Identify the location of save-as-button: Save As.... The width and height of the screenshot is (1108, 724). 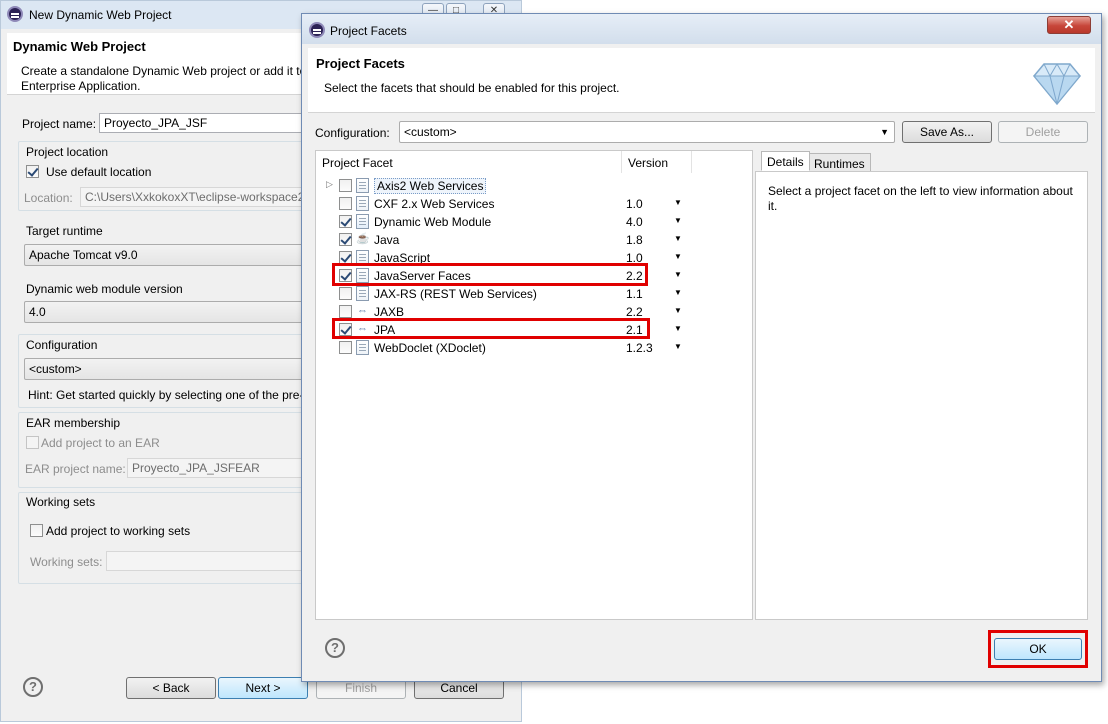
(947, 132).